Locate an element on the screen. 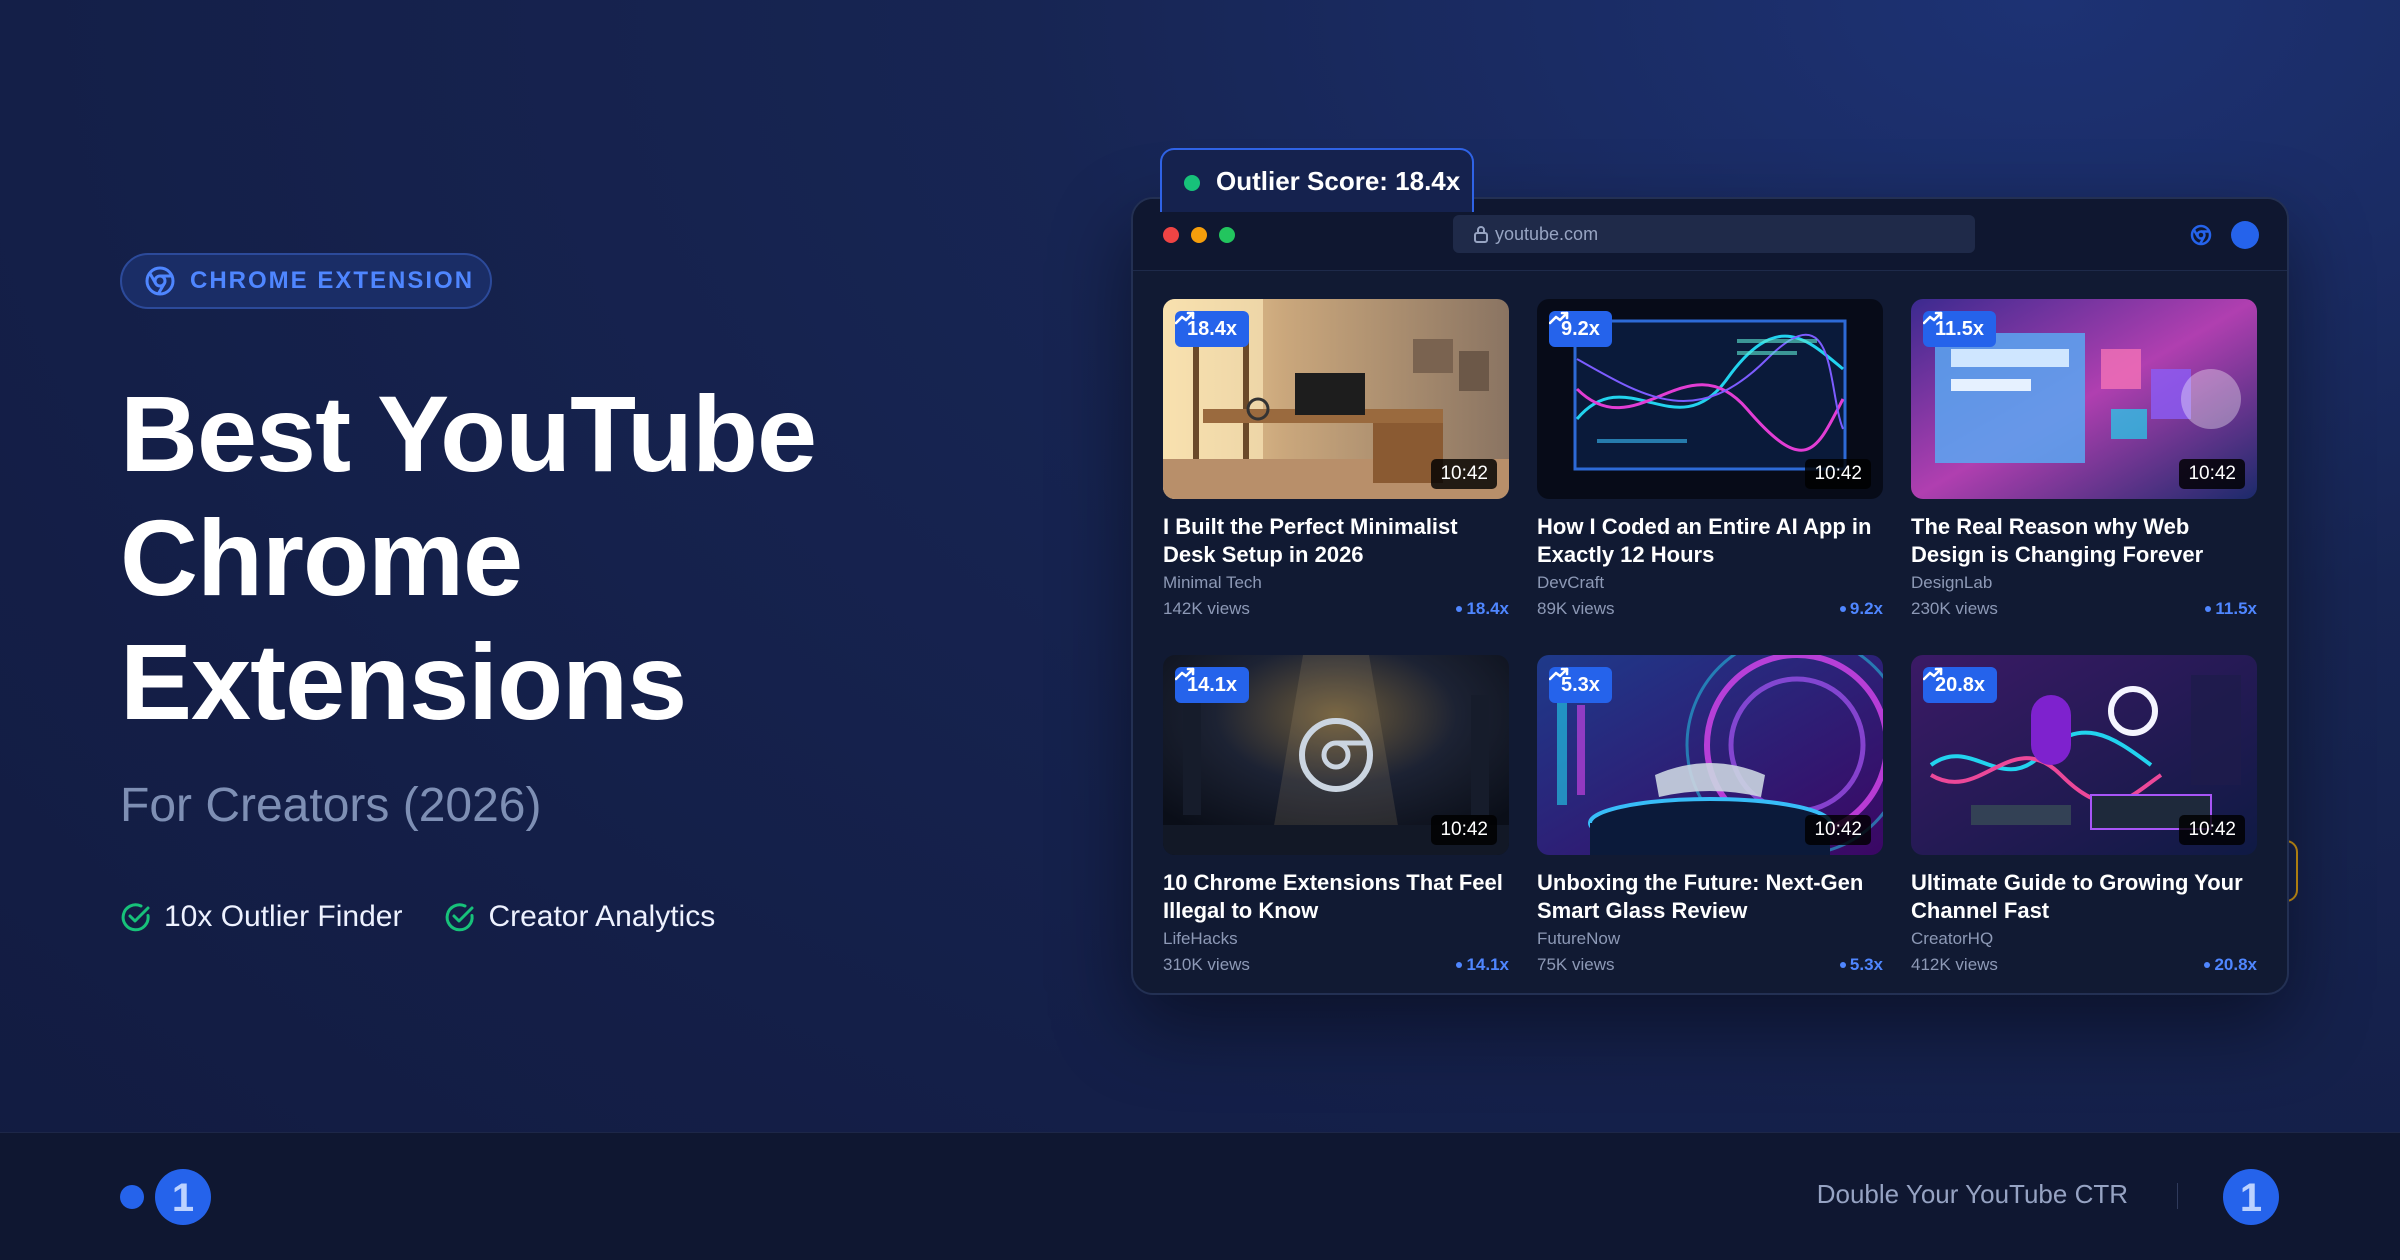  outlier-badge: 14.1x is located at coordinates (1212, 685).